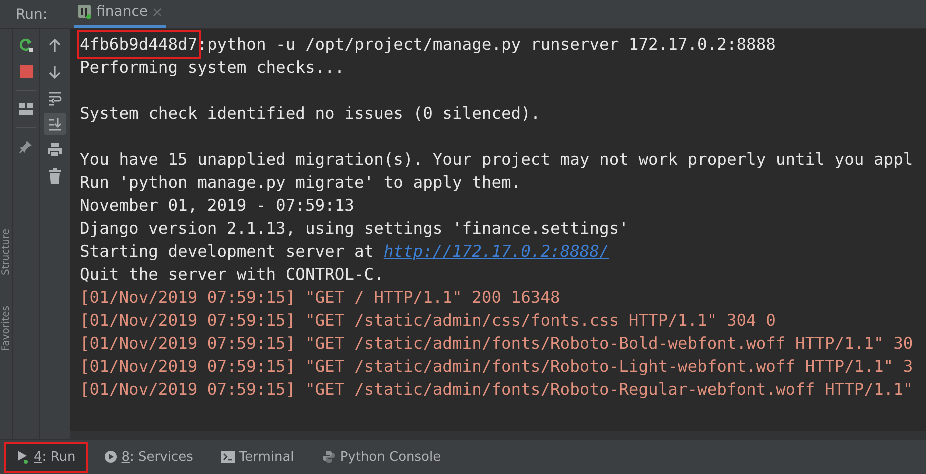 This screenshot has height=474, width=926. Describe the element at coordinates (497, 367) in the screenshot. I see `request-log-line: [01/Nov/2019 07:59:15] "GET /static/admin/fonts/Roboto-Light-webfont.woff HTTP/1.1" 3` at that location.